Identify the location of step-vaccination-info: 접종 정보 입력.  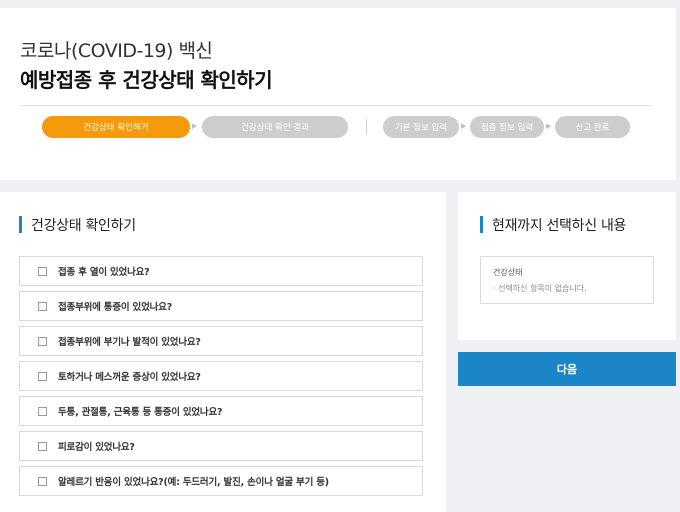
(507, 127).